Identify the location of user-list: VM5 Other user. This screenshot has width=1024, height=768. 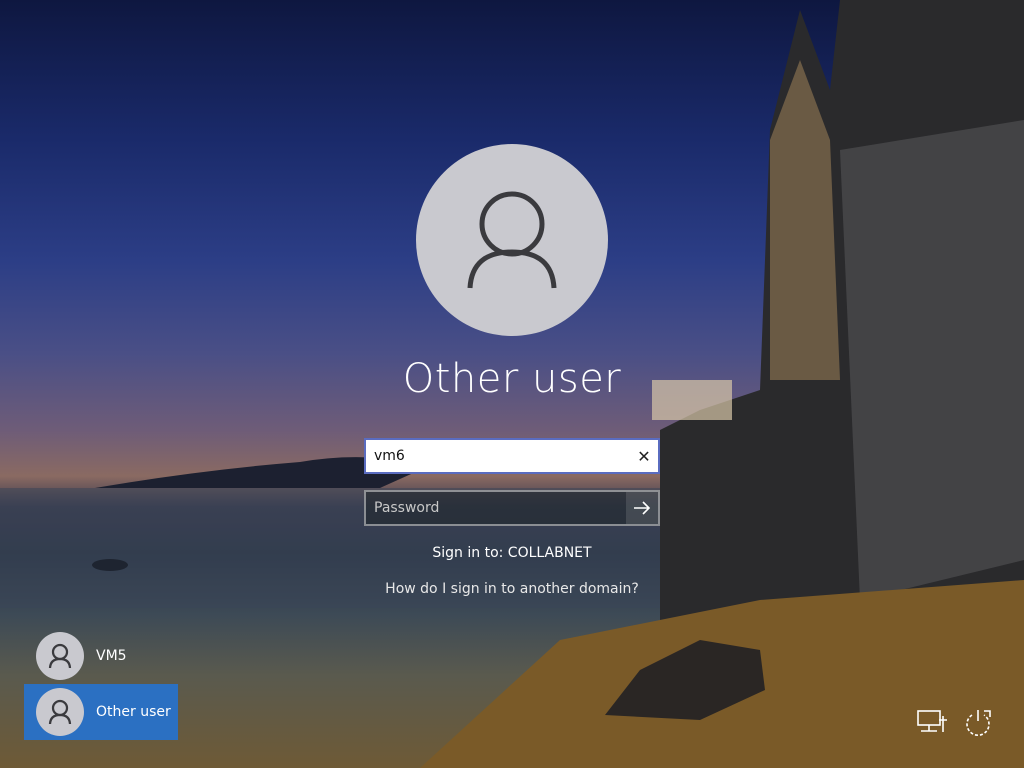
(101, 684).